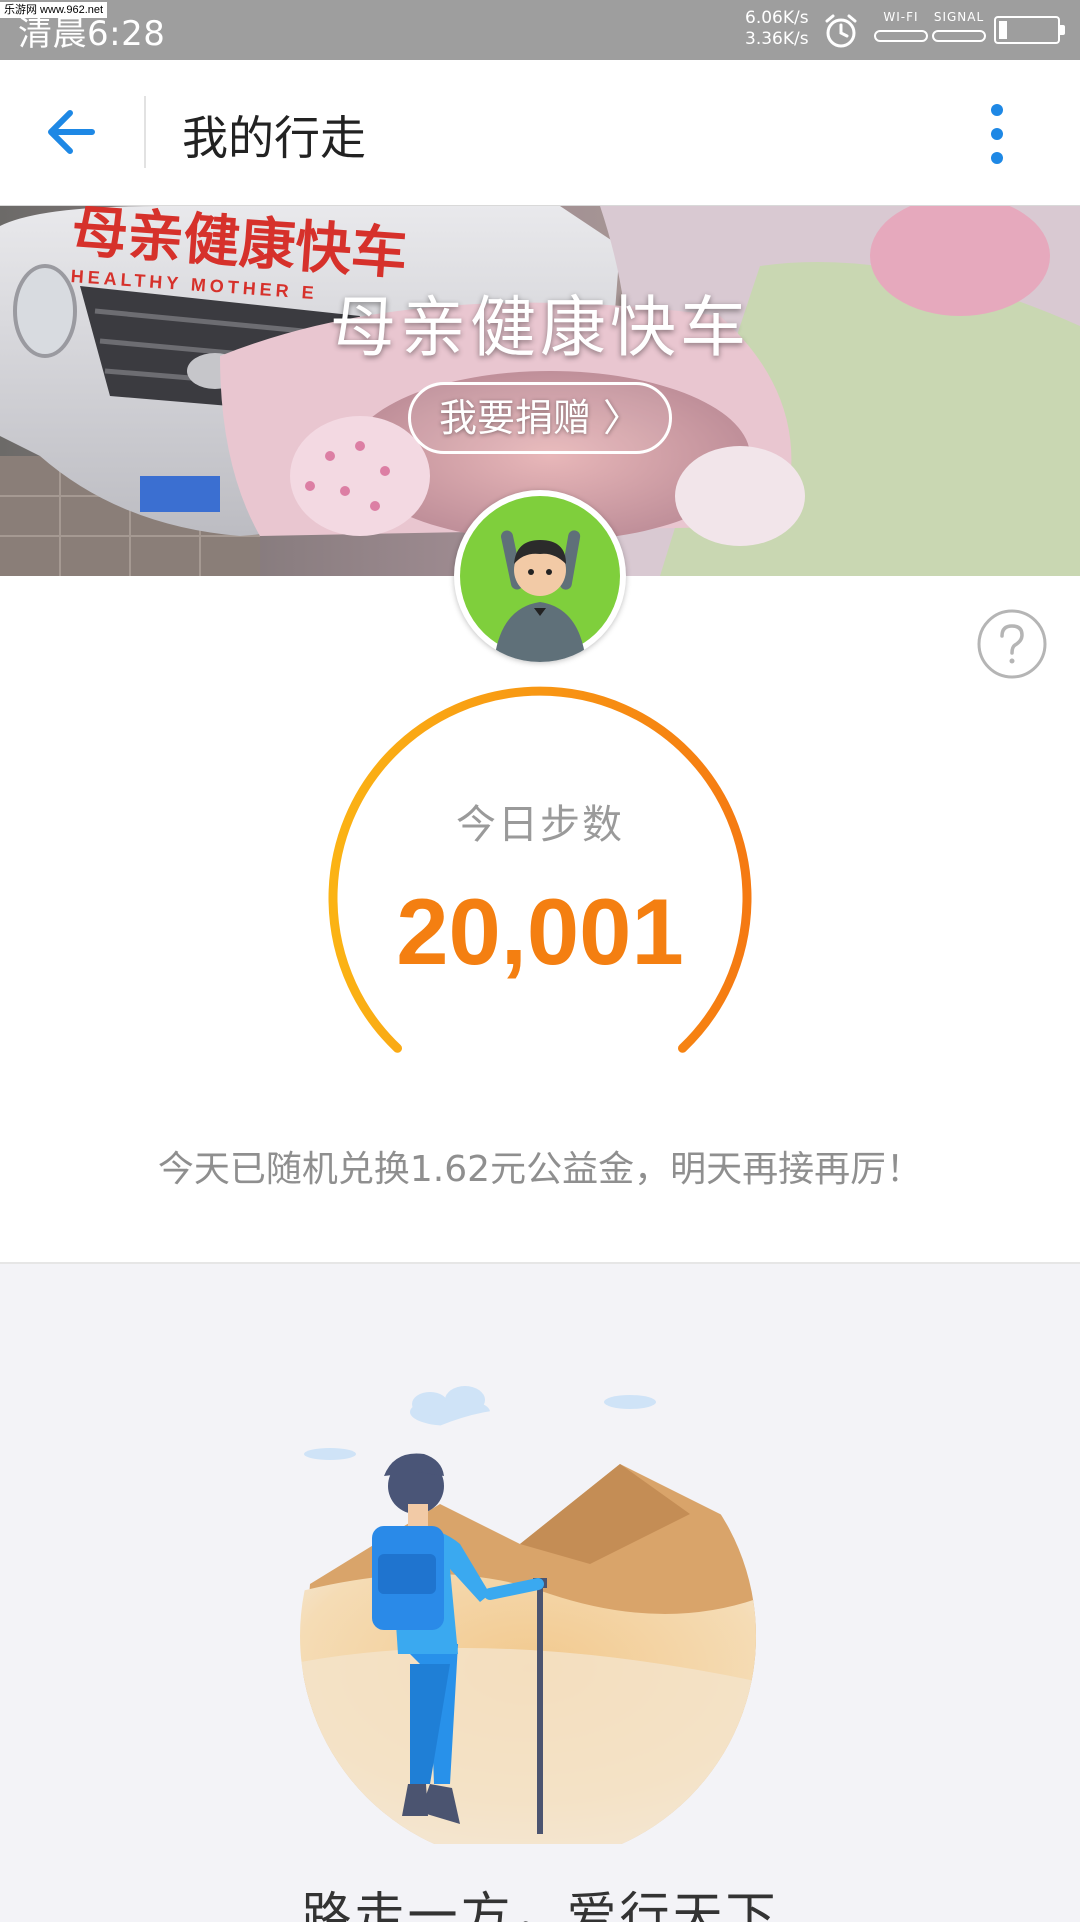 The image size is (1080, 1922). Describe the element at coordinates (540, 1904) in the screenshot. I see `slogan: 路走一方，爱行天下` at that location.